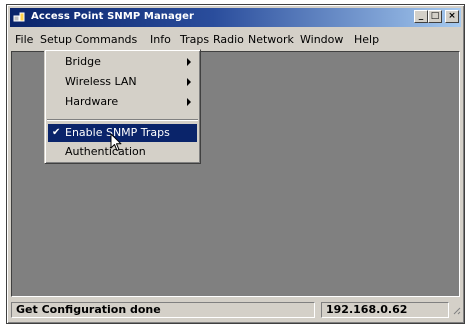 The image size is (470, 329). Describe the element at coordinates (235, 17) in the screenshot. I see `title-bar: Access Point SNMP Manager _ □ ×` at that location.